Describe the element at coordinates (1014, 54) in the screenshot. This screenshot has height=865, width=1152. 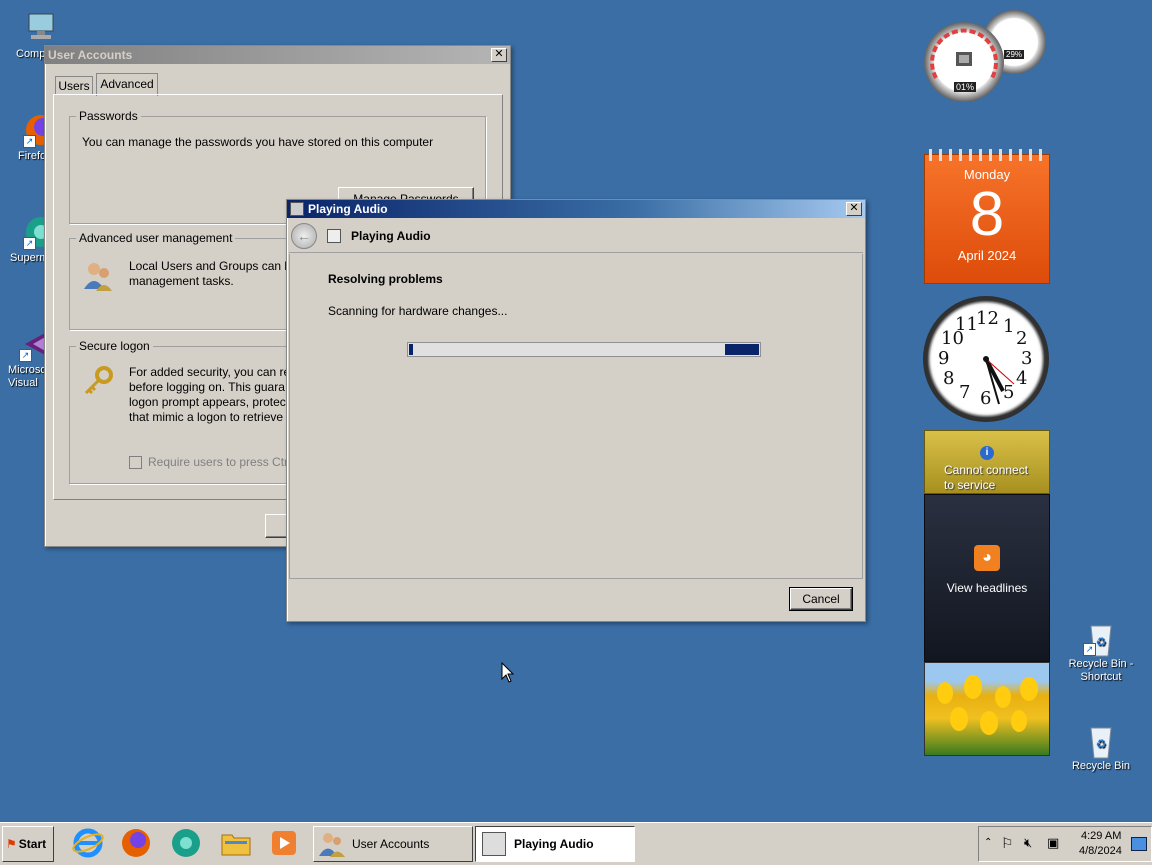
I see `memory-percent: 29%` at that location.